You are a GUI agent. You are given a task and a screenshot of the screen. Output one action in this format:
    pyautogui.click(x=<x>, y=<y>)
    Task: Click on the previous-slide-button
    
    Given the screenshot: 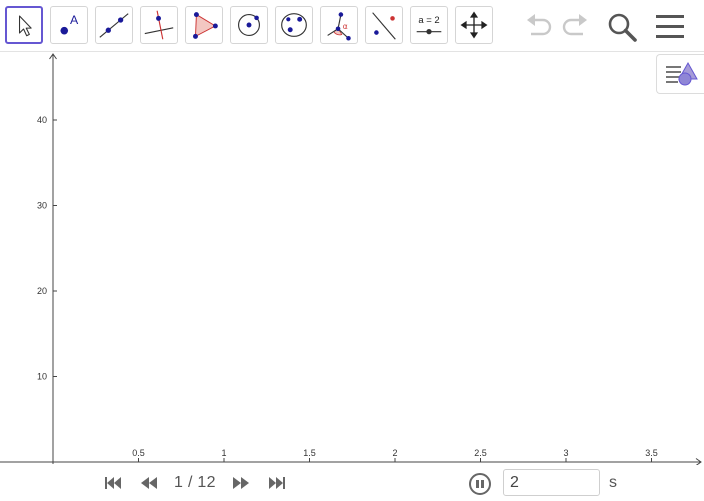 What is the action you would take?
    pyautogui.click(x=149, y=483)
    